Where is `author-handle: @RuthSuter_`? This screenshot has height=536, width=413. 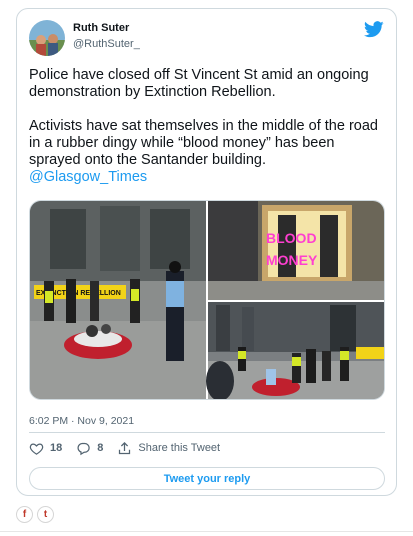
author-handle: @RuthSuter_ is located at coordinates (106, 44).